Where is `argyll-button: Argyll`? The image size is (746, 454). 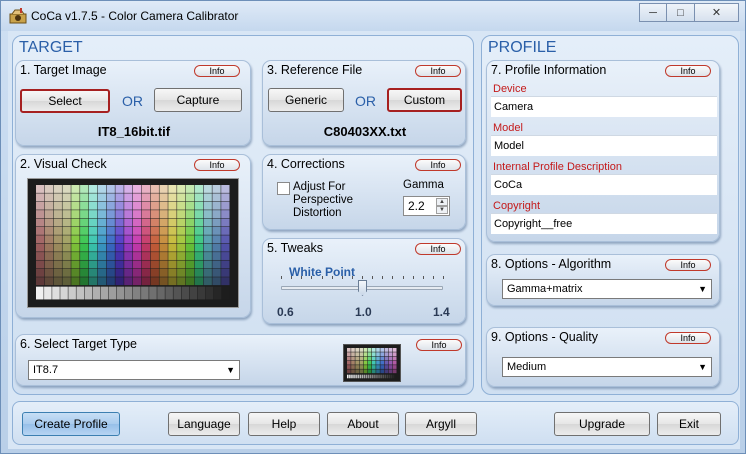 argyll-button: Argyll is located at coordinates (441, 424).